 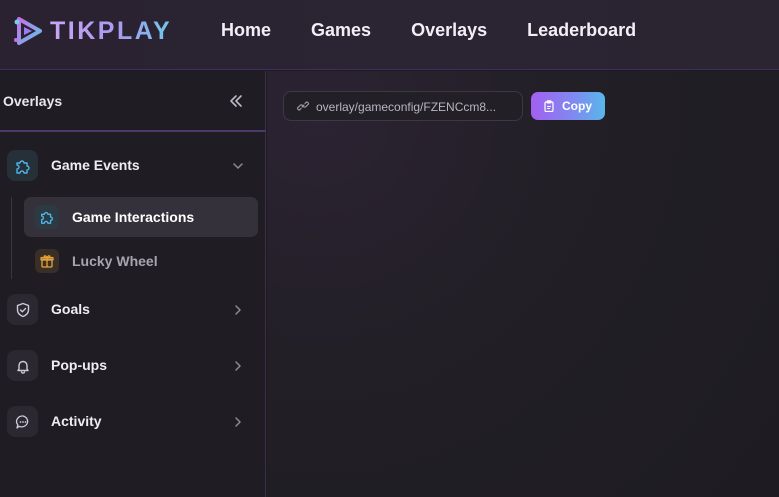 I want to click on activity-icon-box, so click(x=22, y=421).